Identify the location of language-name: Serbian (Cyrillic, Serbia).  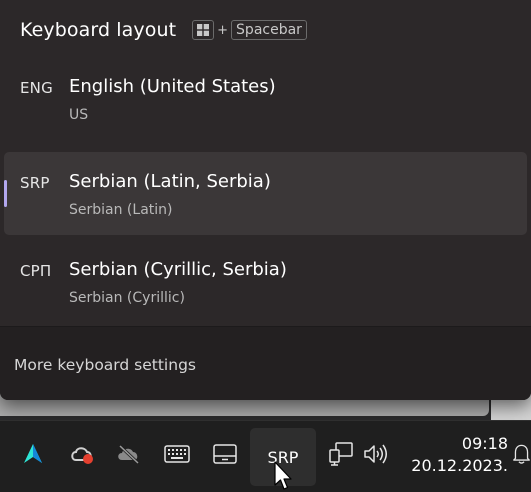
(178, 269).